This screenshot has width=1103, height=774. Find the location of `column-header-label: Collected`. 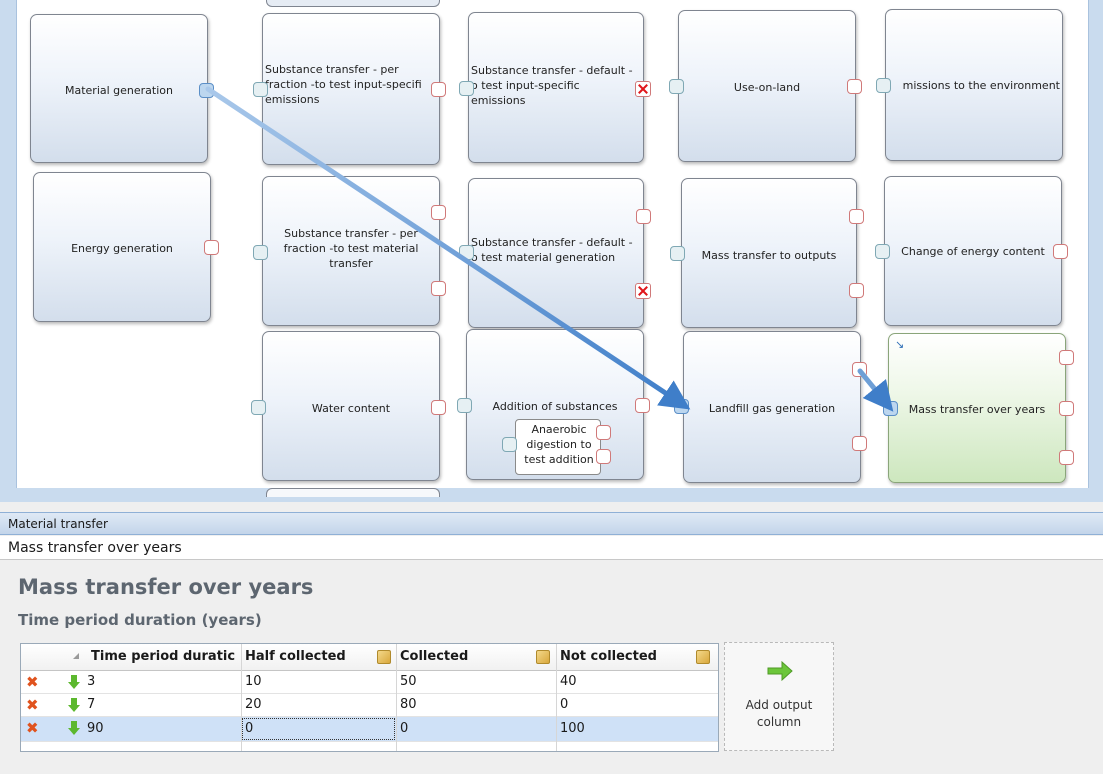

column-header-label: Collected is located at coordinates (434, 656).